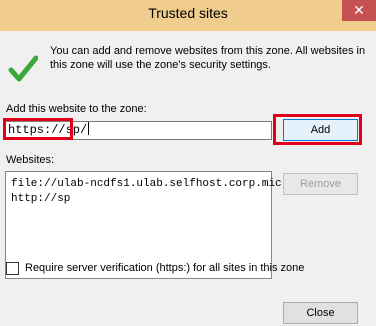 Image resolution: width=376 pixels, height=326 pixels. I want to click on list-item: http://sp, so click(141, 199).